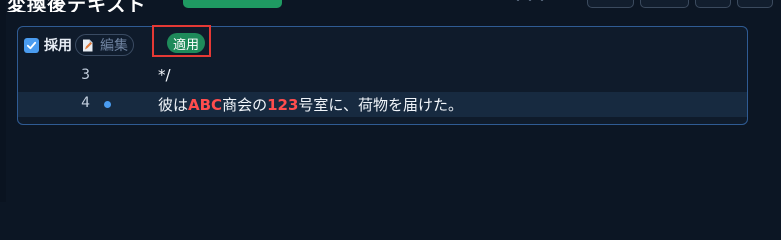  Describe the element at coordinates (186, 43) in the screenshot. I see `apply-button: 適用` at that location.